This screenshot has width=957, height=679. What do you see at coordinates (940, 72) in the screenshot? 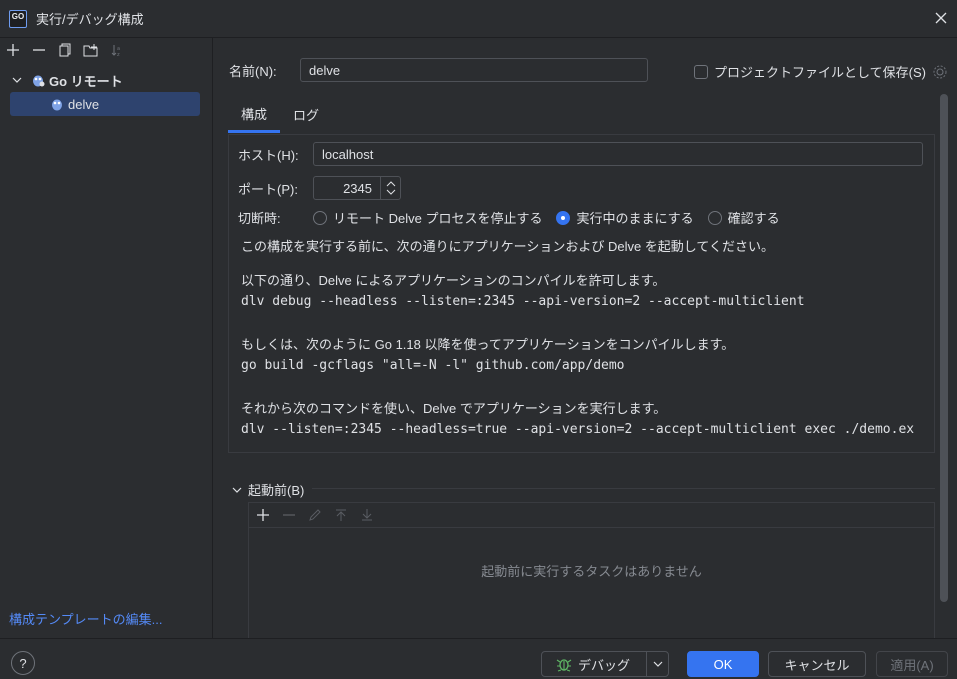
I see `gear-icon` at bounding box center [940, 72].